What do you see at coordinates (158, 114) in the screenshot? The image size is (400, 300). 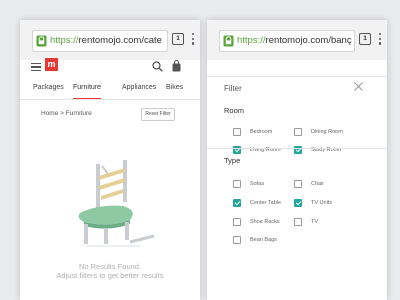 I see `reset-filter-button: Reset Filter` at bounding box center [158, 114].